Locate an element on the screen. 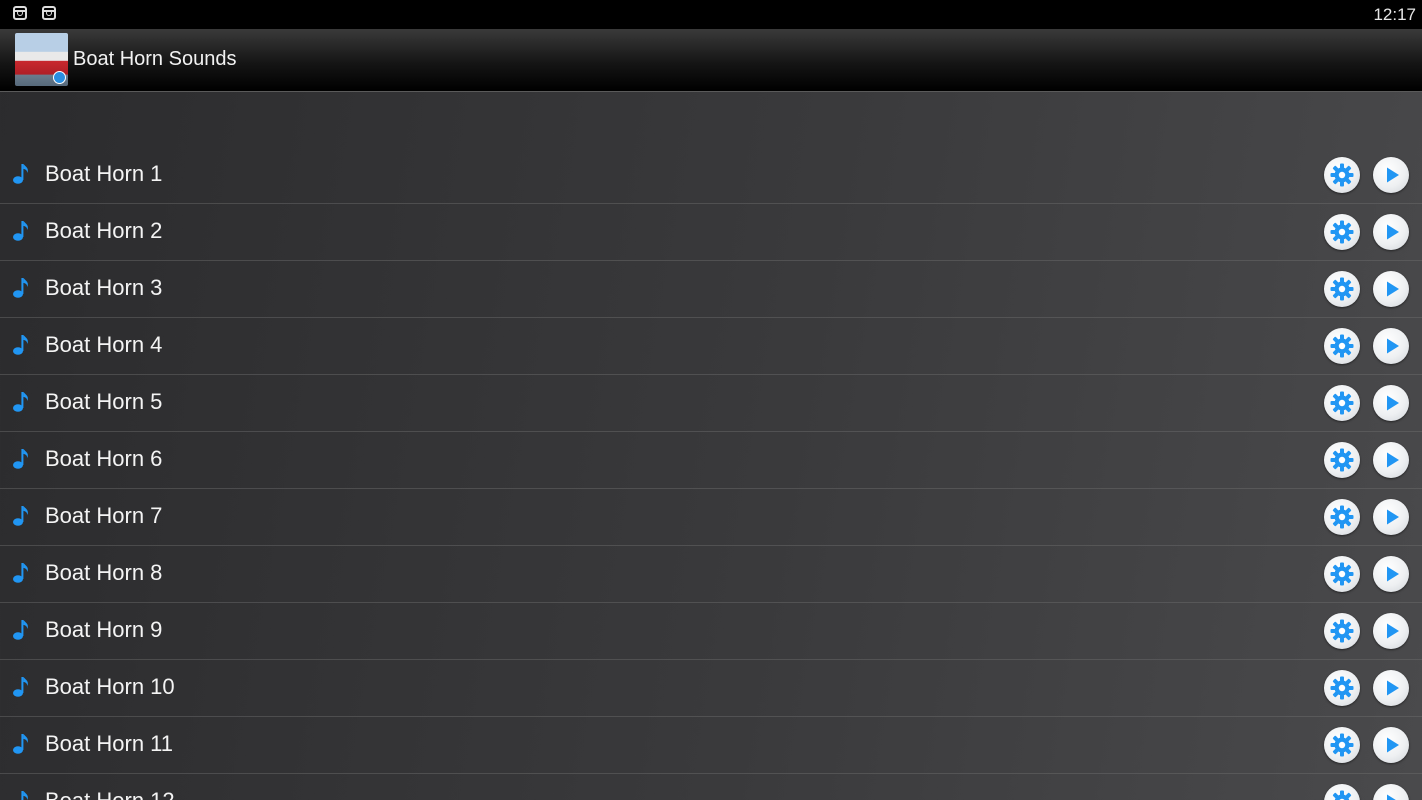 The image size is (1422, 800). sound-label: Boat Horn 7 is located at coordinates (104, 515).